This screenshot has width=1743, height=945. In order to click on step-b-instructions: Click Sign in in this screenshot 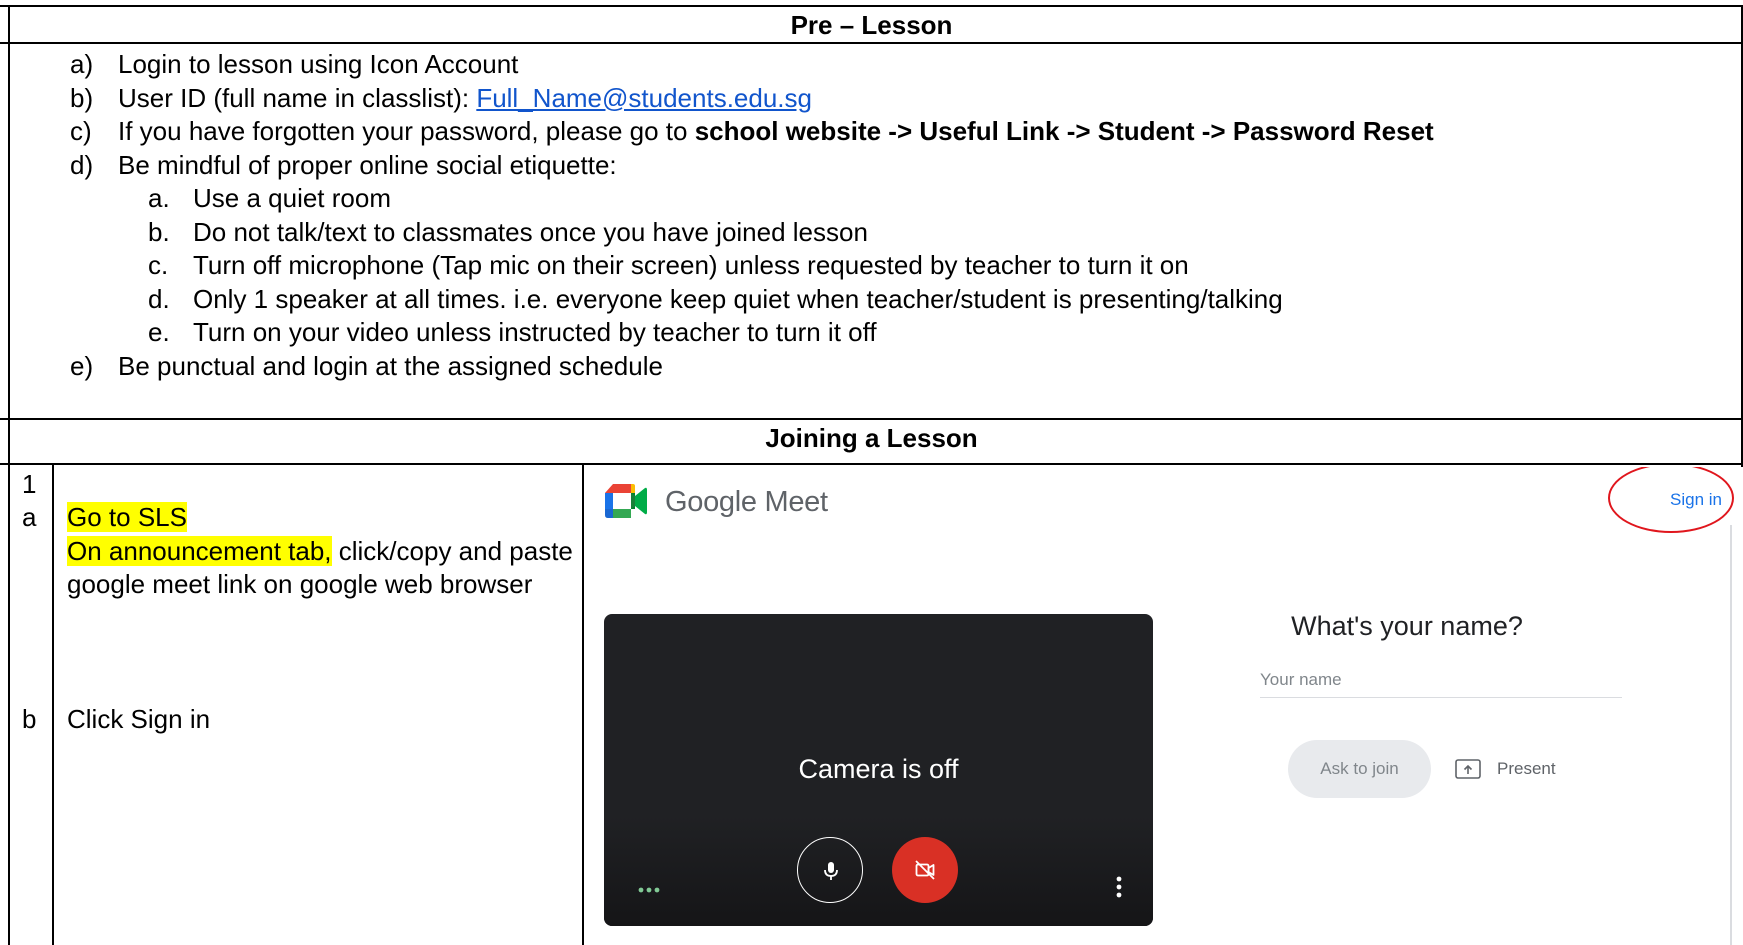, I will do `click(139, 719)`.